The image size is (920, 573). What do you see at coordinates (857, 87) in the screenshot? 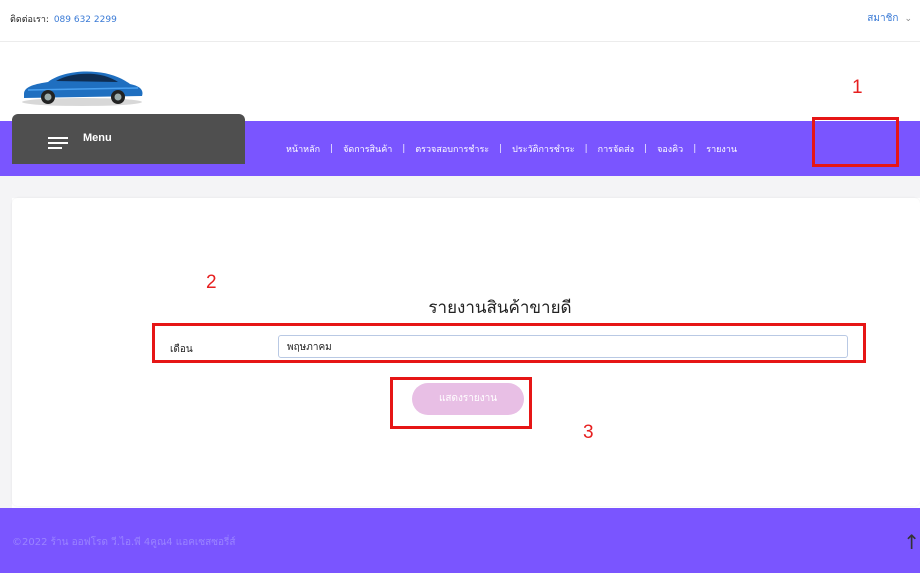
I see `annotation-marker-1: 1` at bounding box center [857, 87].